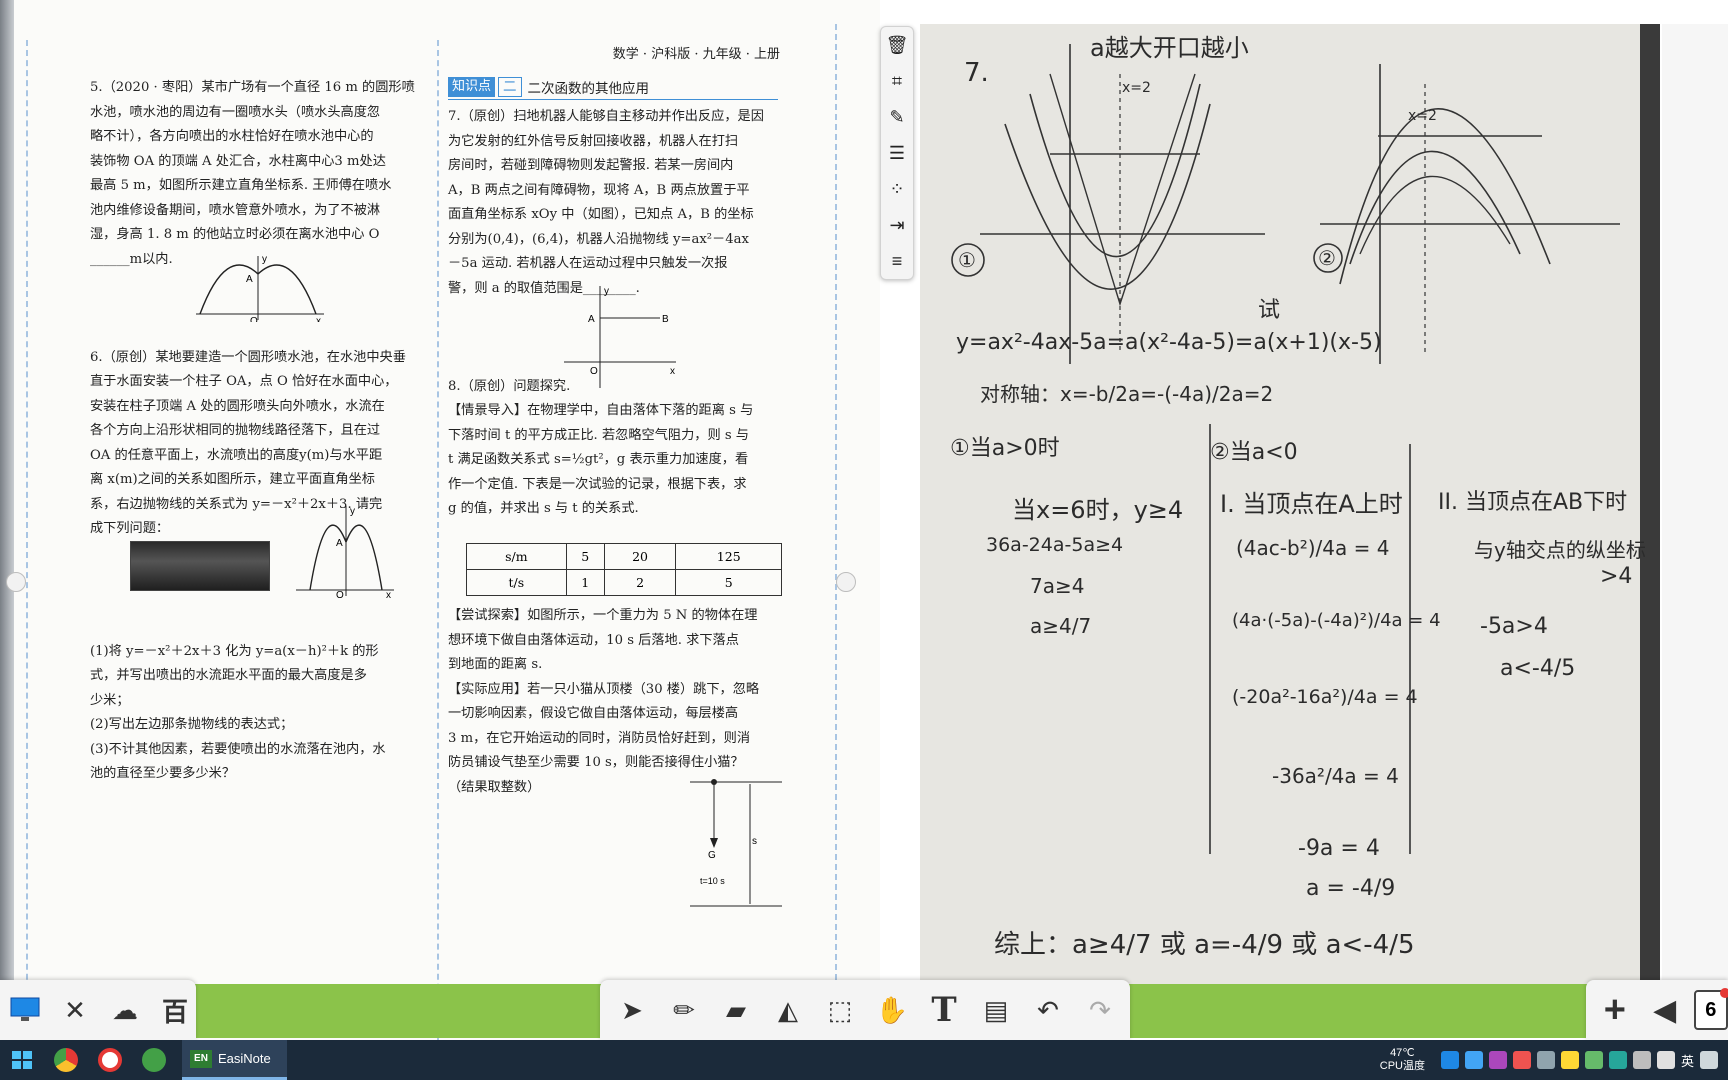 The image size is (1728, 1080). Describe the element at coordinates (1254, 452) in the screenshot. I see `hw-case-2: ②当a<0` at that location.